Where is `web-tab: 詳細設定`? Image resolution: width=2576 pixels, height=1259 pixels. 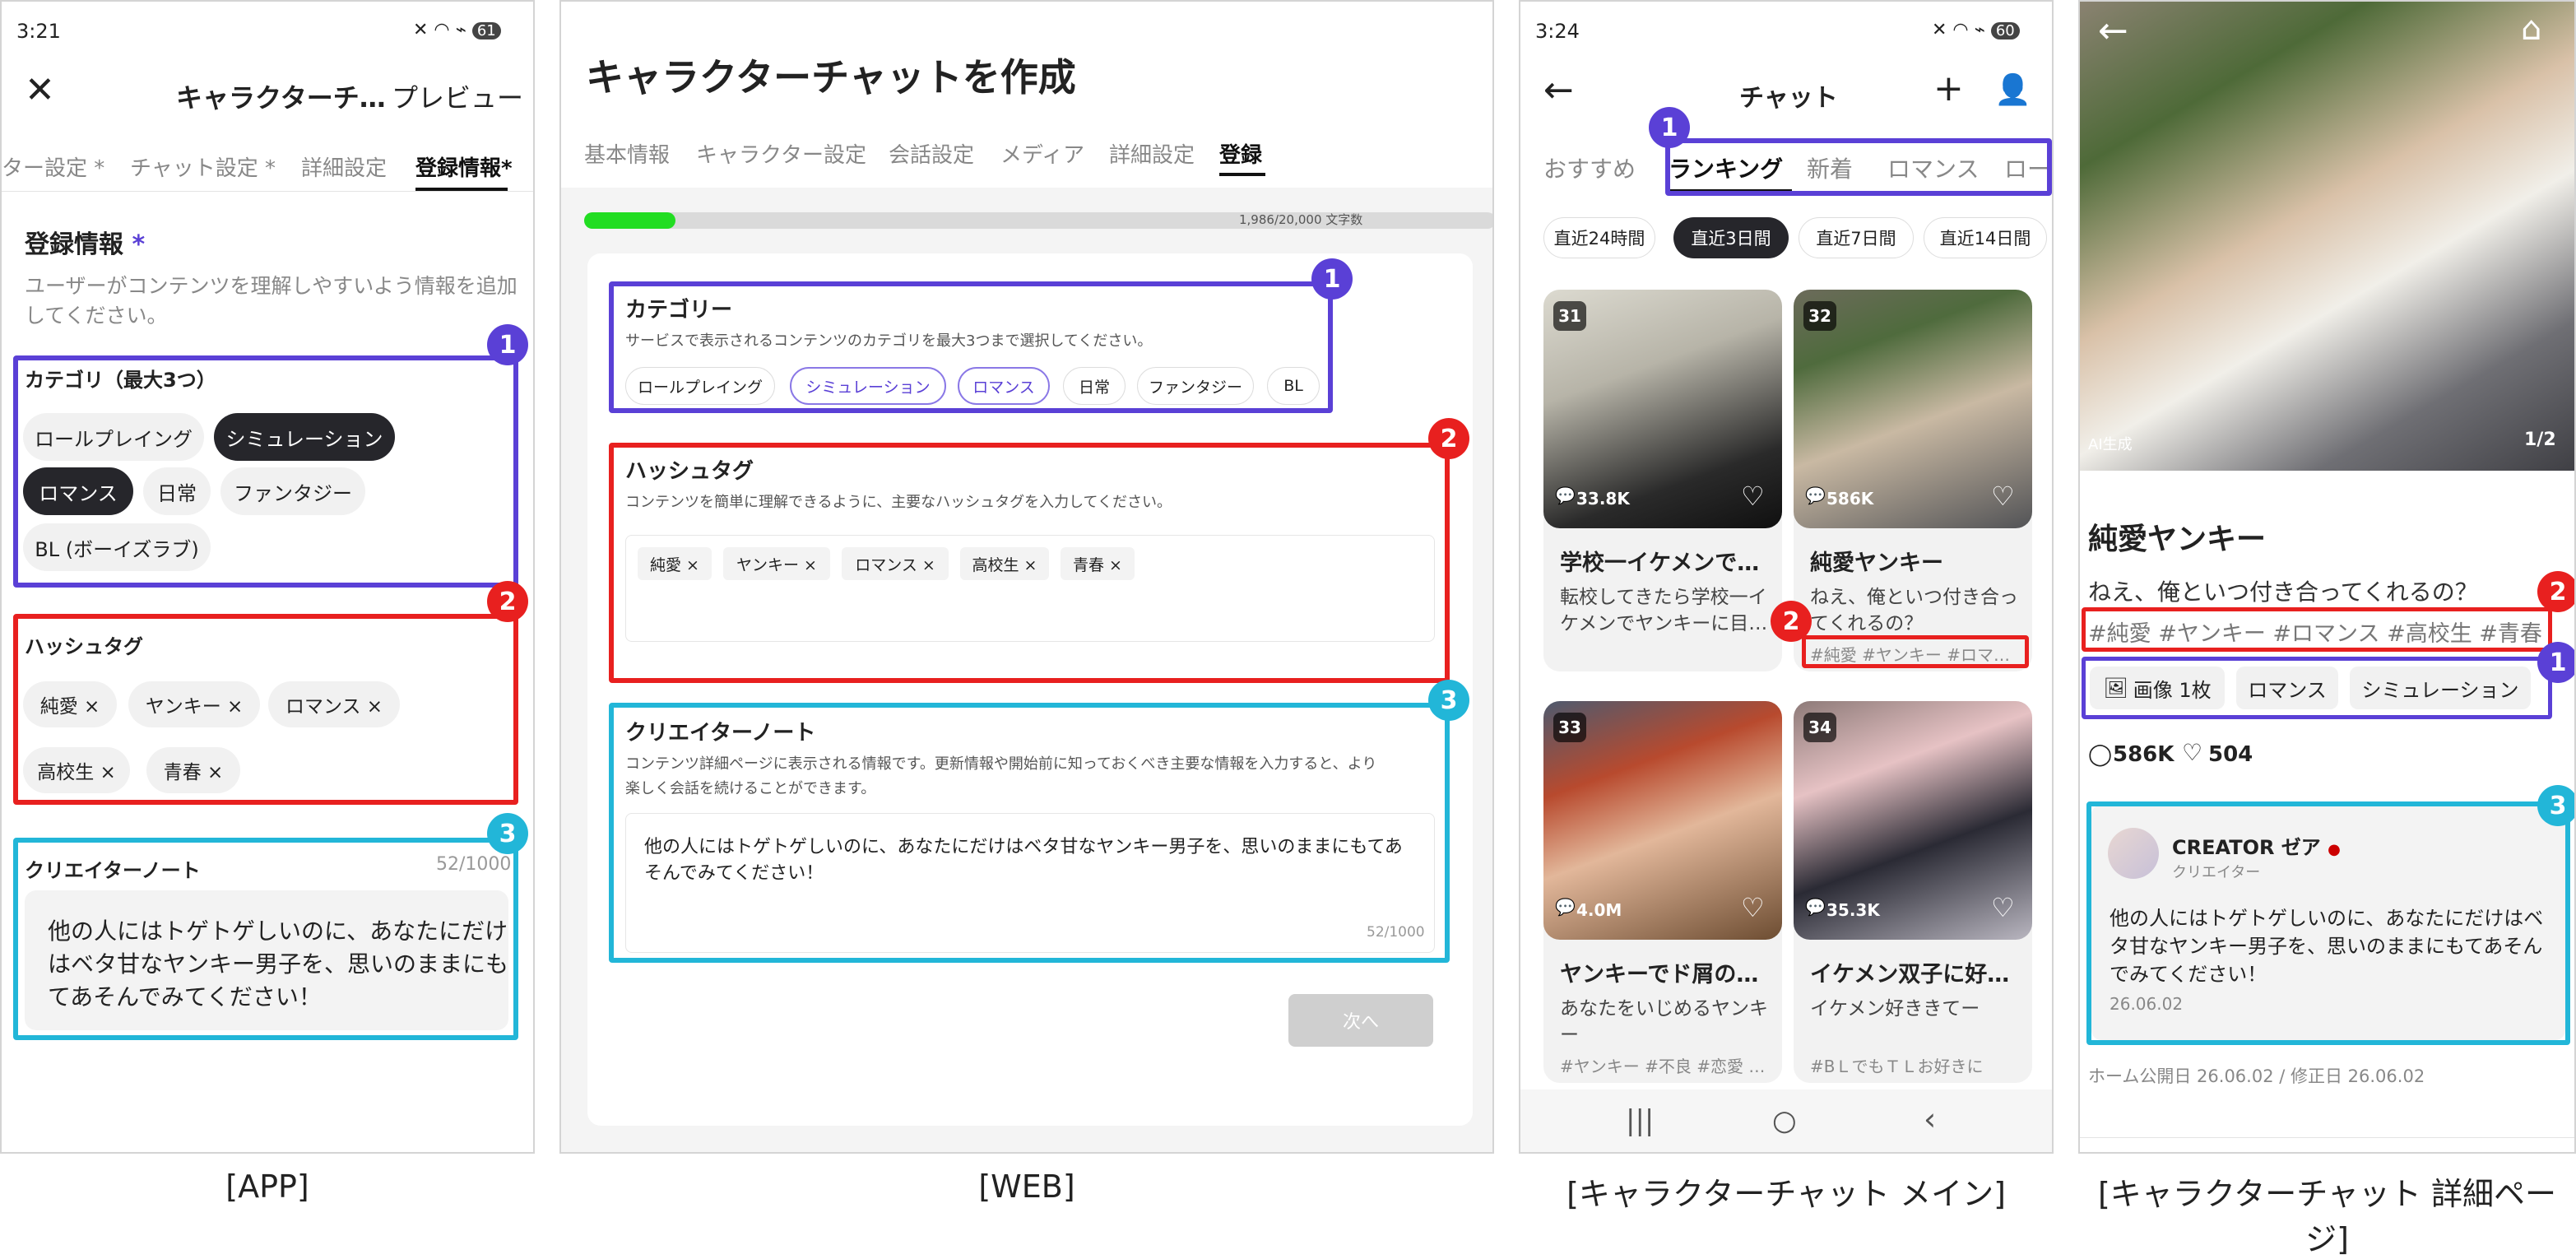 web-tab: 詳細設定 is located at coordinates (1152, 153).